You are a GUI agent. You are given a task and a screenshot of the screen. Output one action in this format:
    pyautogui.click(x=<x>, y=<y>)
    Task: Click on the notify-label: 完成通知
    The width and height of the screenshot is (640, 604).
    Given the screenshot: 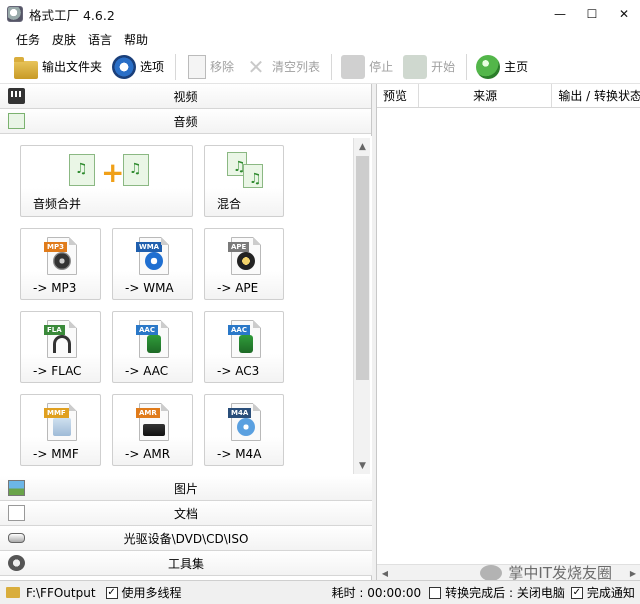 What is the action you would take?
    pyautogui.click(x=610, y=593)
    